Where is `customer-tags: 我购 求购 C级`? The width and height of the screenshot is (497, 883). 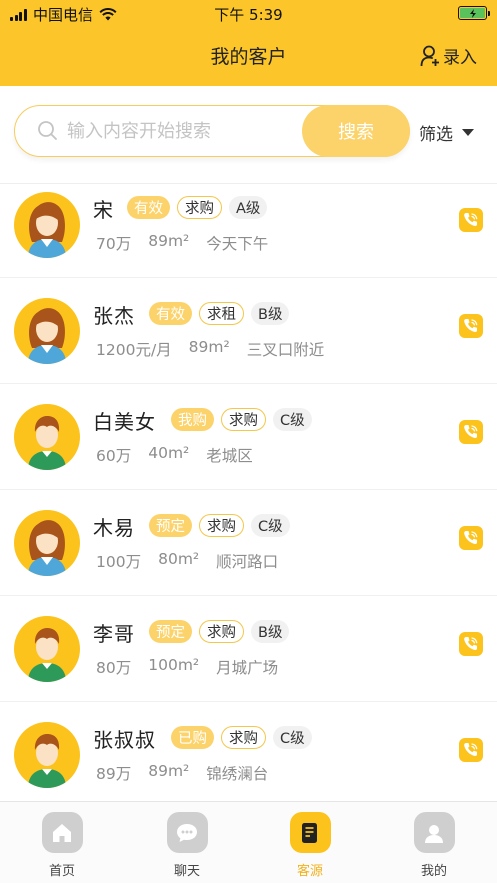 customer-tags: 我购 求购 C级 is located at coordinates (245, 419).